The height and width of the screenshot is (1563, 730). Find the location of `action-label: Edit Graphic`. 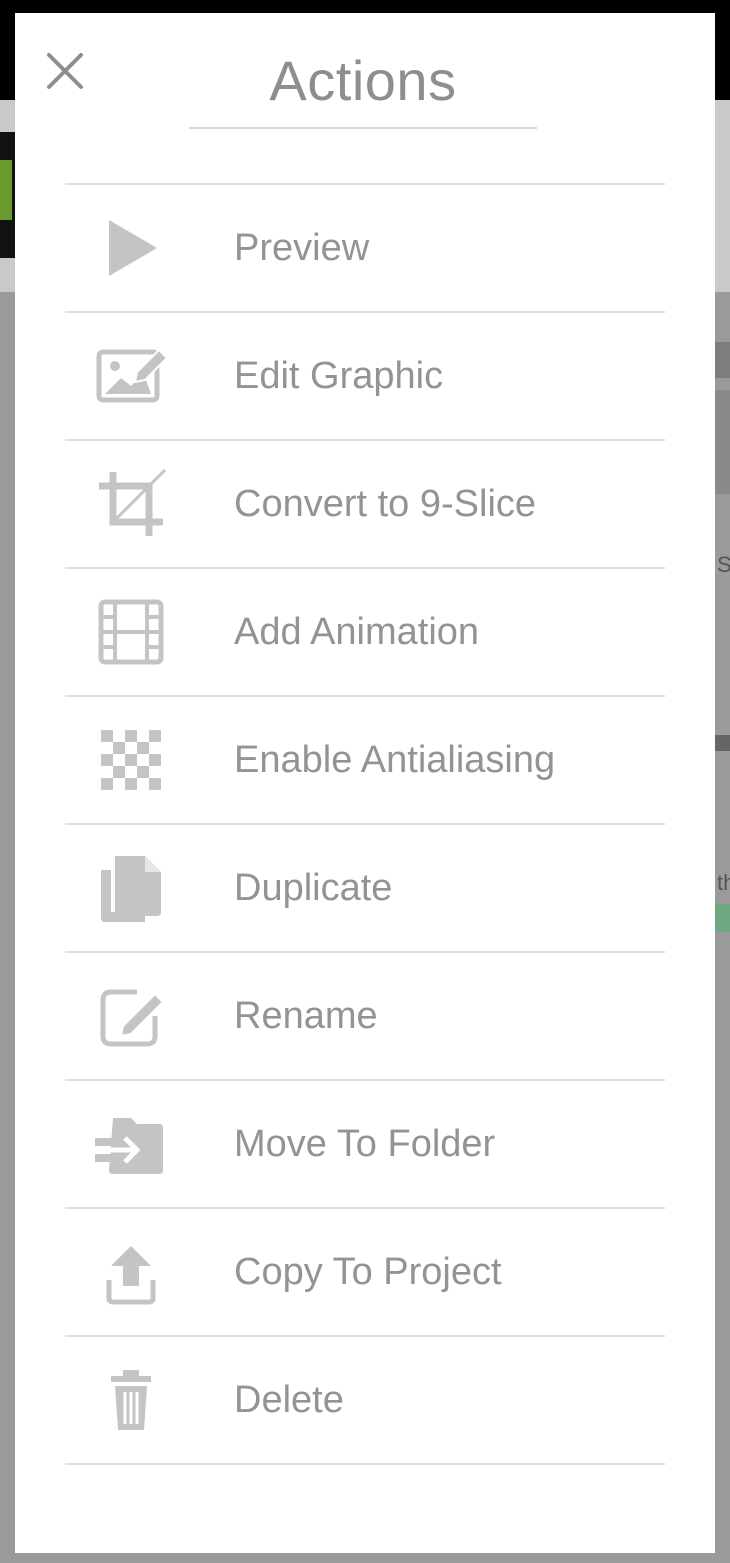

action-label: Edit Graphic is located at coordinates (339, 375).